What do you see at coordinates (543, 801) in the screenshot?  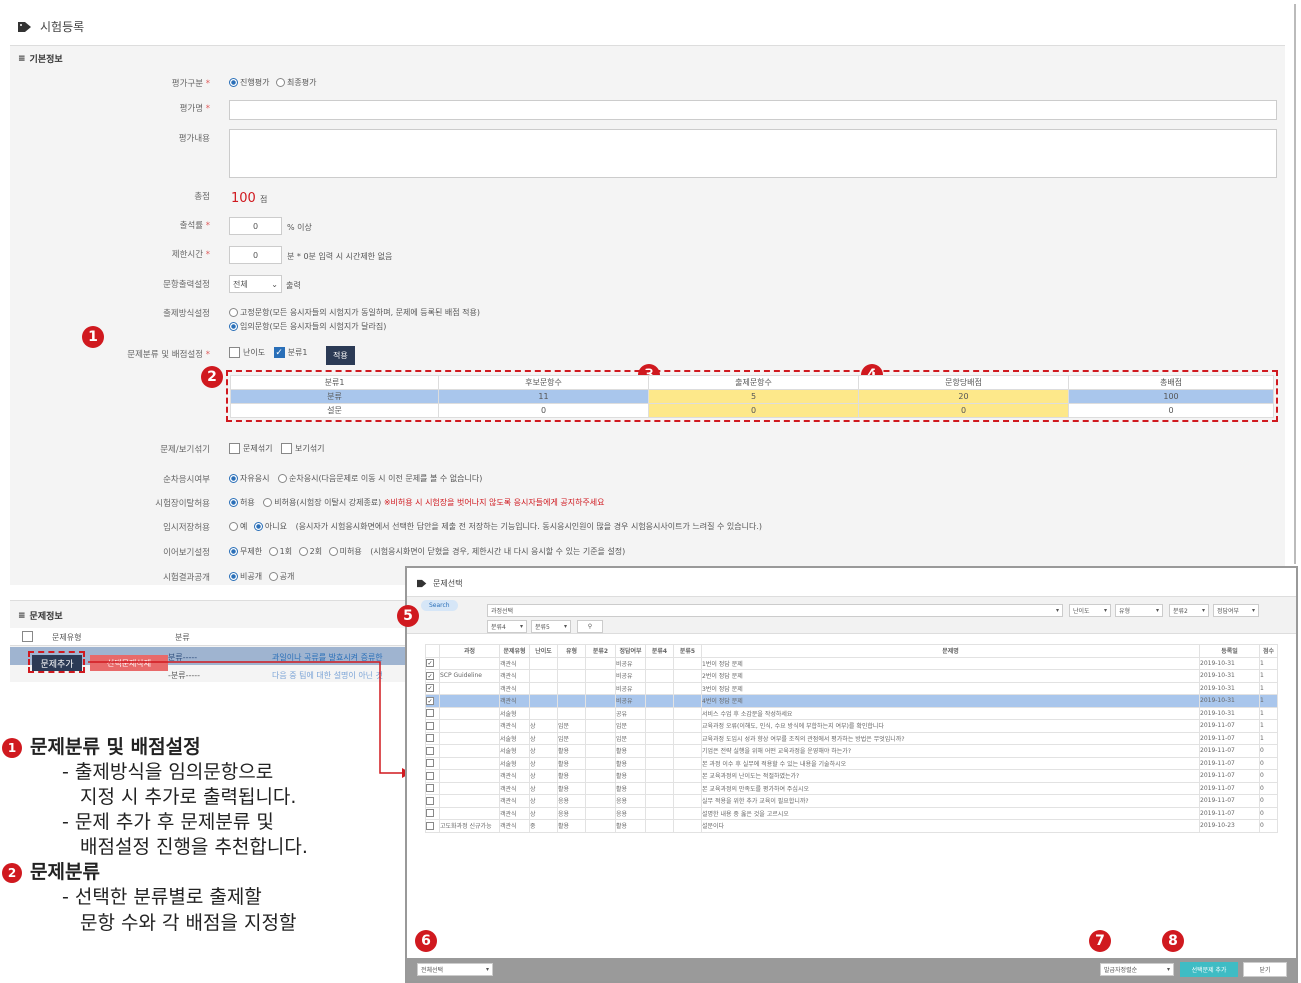 I see `question-cell: 상` at bounding box center [543, 801].